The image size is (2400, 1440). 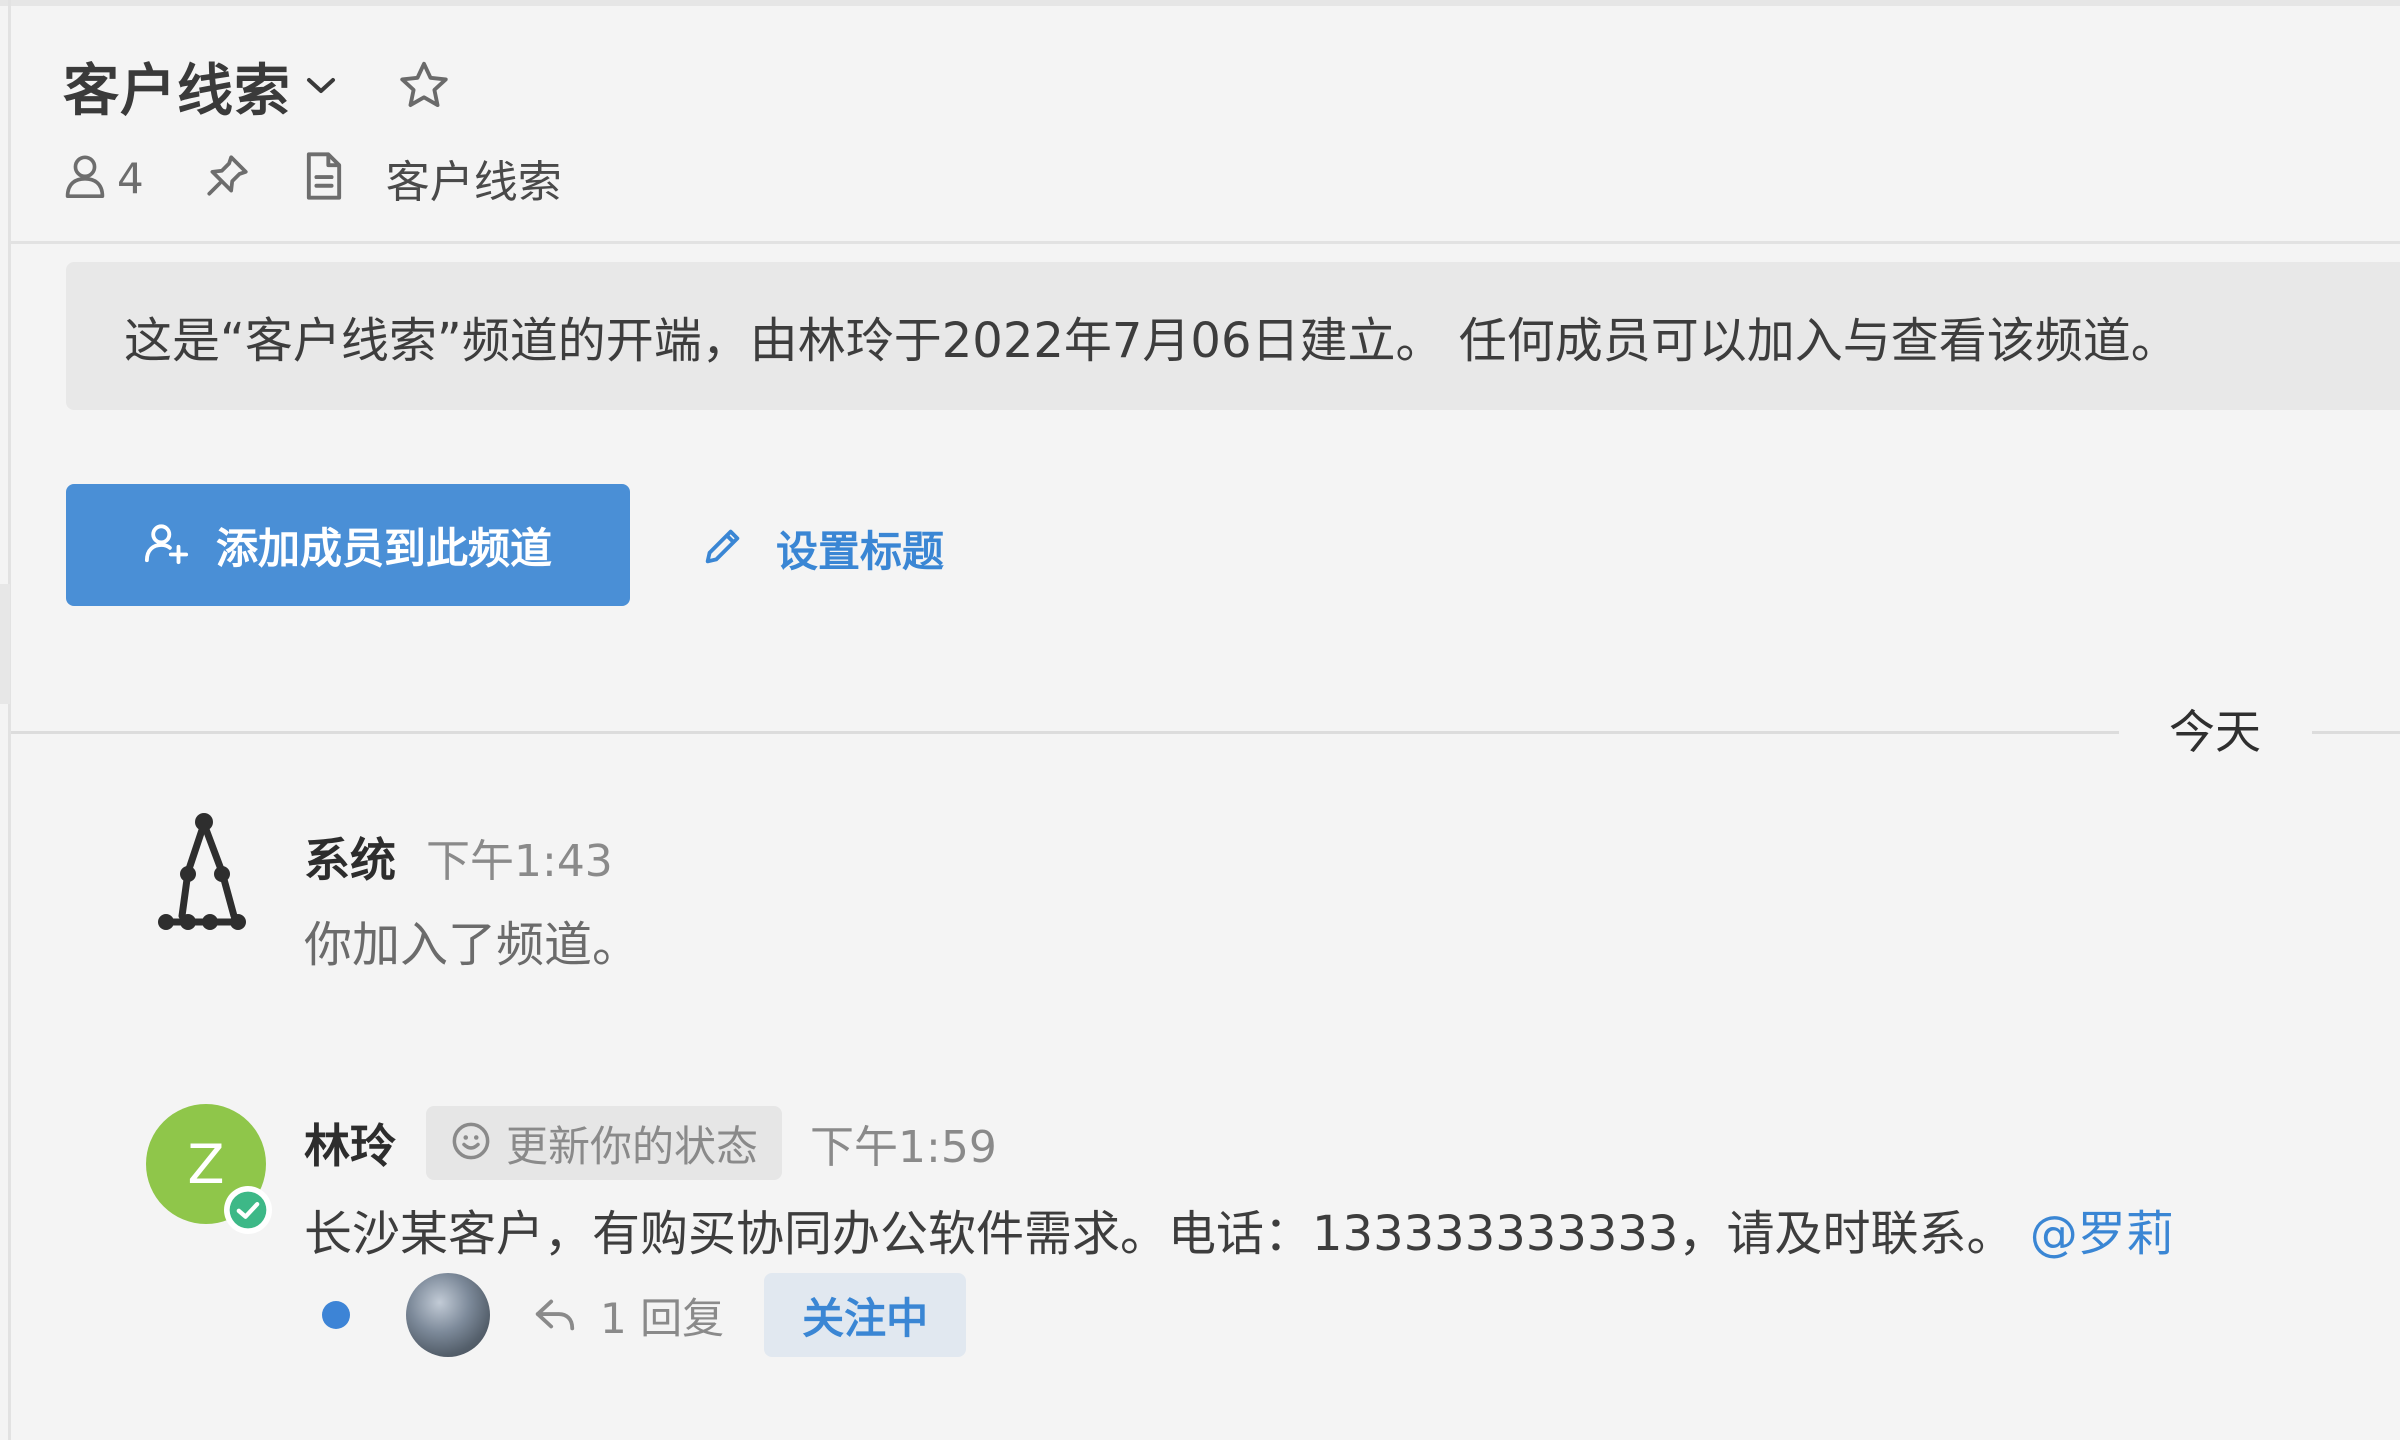 I want to click on post-time: 下午1:43, so click(x=519, y=857).